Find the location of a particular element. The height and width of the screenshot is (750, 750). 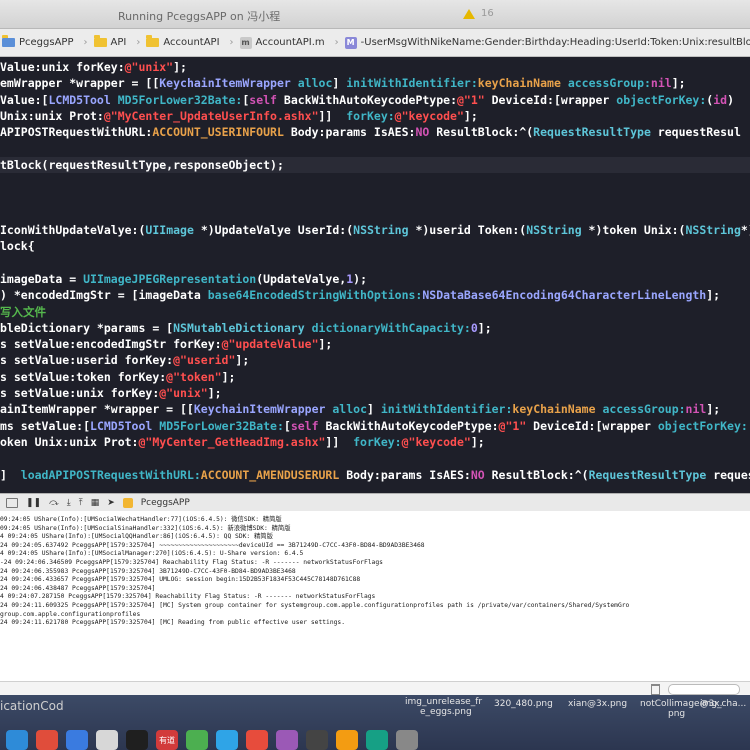

code-token: *)token Unix:( is located at coordinates (633, 230).